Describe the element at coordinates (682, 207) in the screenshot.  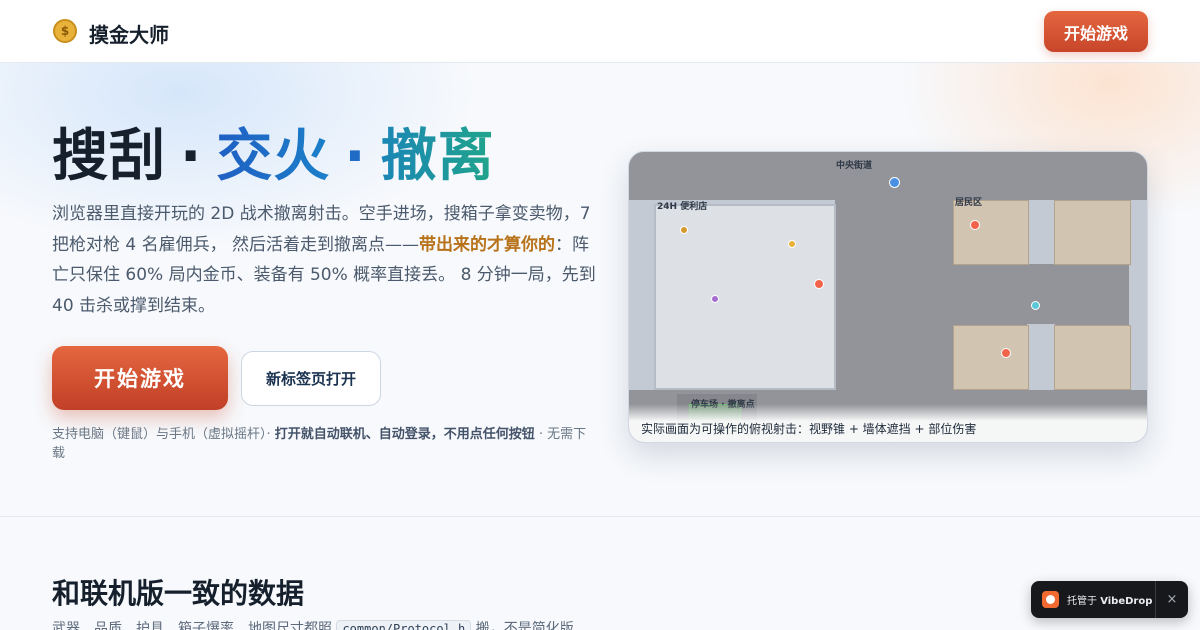
I see `map-label-store: 24H 便利店` at that location.